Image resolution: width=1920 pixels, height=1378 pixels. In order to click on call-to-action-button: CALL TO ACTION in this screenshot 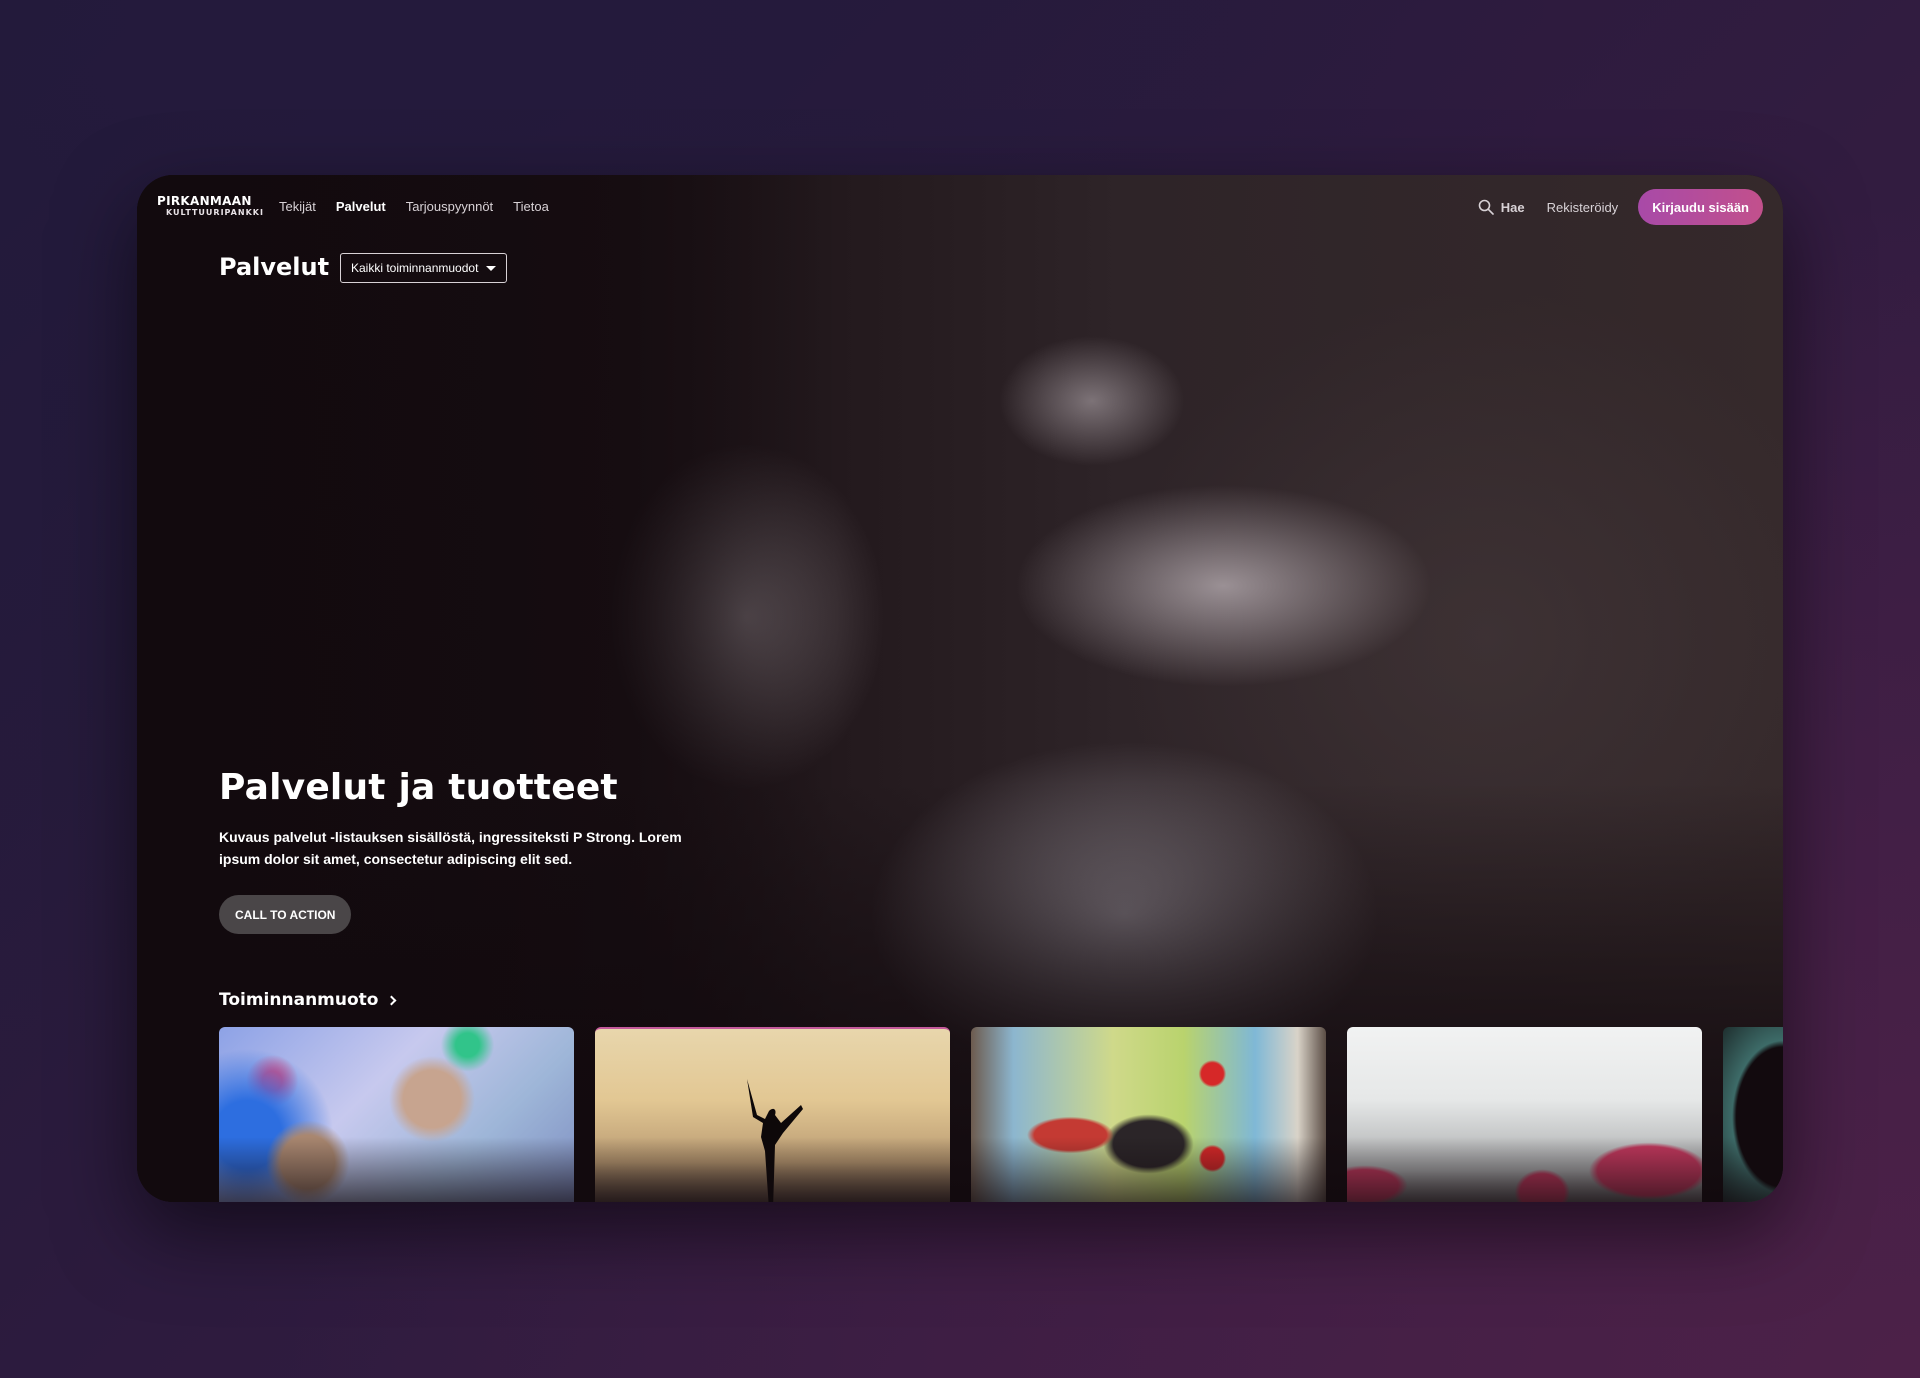, I will do `click(285, 914)`.